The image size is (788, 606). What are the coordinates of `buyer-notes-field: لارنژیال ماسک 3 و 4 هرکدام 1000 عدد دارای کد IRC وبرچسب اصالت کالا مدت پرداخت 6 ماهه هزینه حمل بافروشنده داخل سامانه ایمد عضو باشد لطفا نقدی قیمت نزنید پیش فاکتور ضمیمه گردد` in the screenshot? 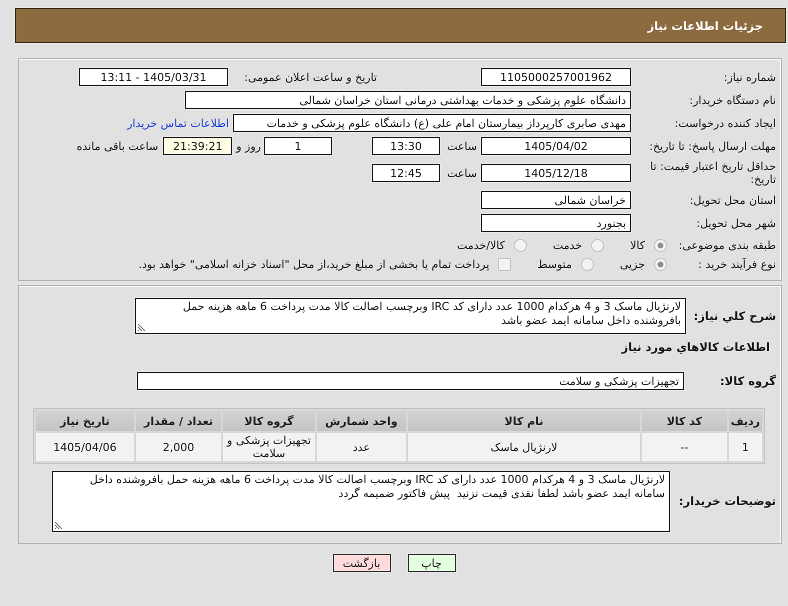 It's located at (361, 501).